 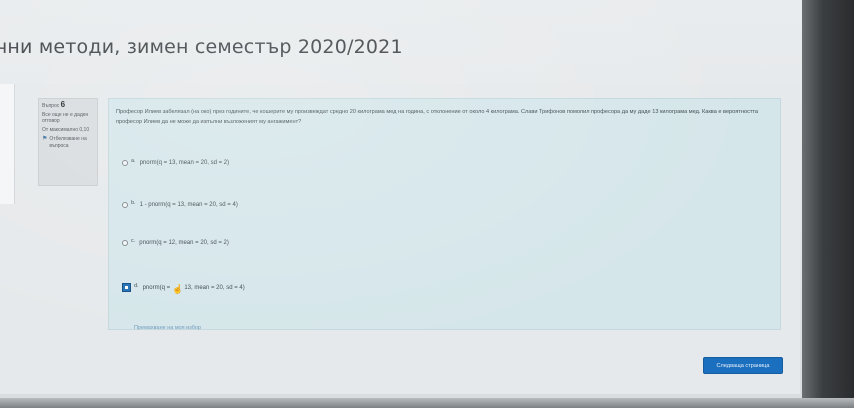 I want to click on answer-option-d: d. pnorm(q = ☝ 13, mean = 20, sd = 4), so click(x=183, y=288).